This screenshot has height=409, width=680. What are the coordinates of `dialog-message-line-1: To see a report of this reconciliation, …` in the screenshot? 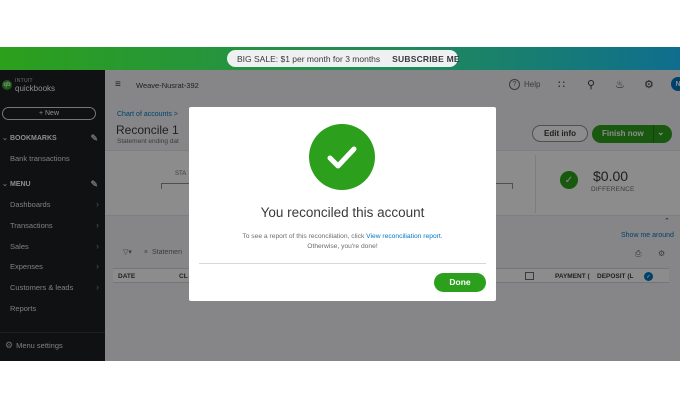 It's located at (342, 237).